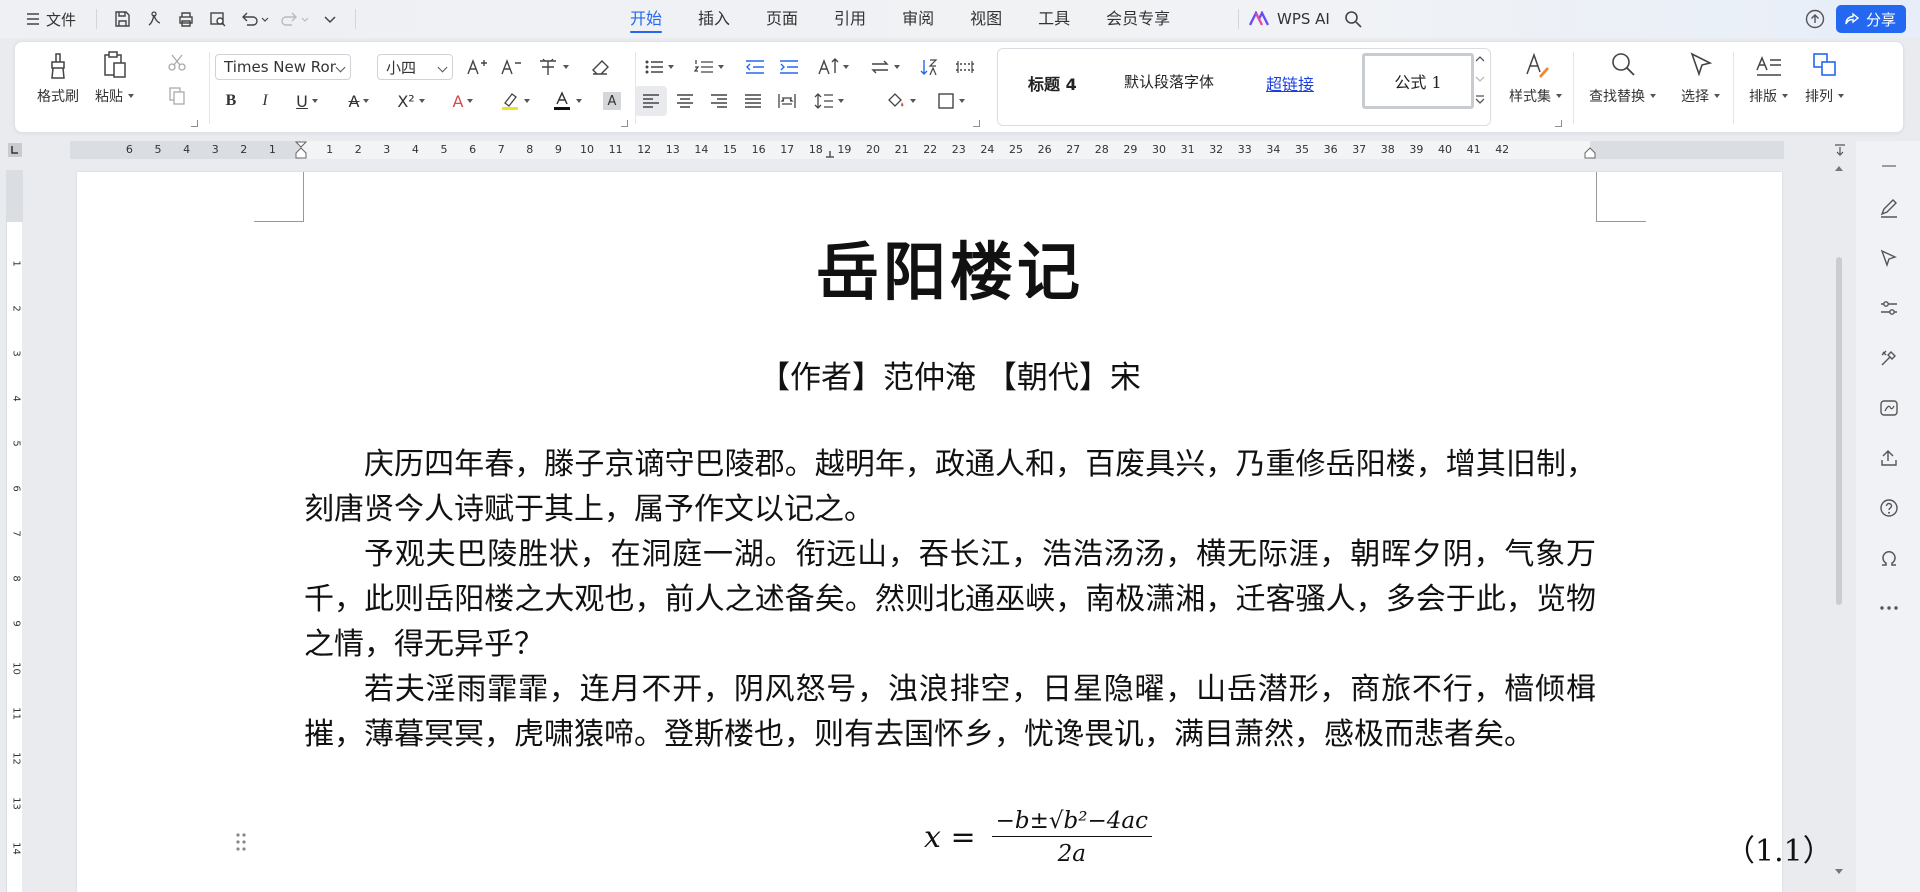 The width and height of the screenshot is (1920, 892). Describe the element at coordinates (1815, 19) in the screenshot. I see `cloud-sync-icon` at that location.